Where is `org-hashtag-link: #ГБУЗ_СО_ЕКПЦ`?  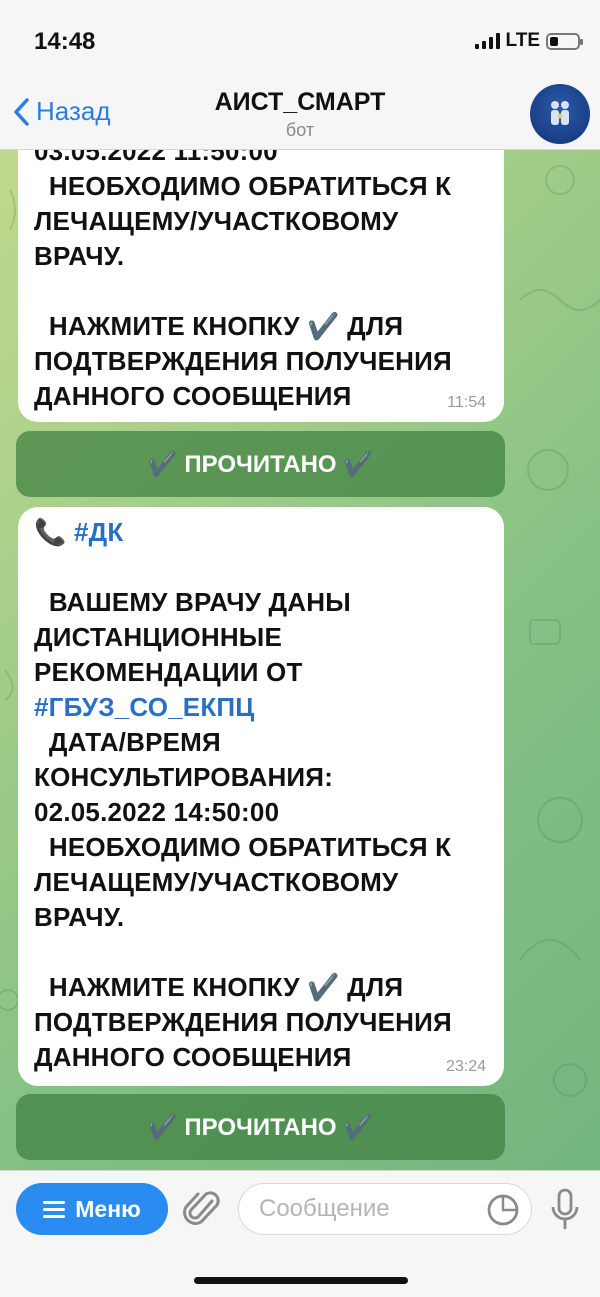
org-hashtag-link: #ГБУЗ_СО_ЕКПЦ is located at coordinates (261, 707).